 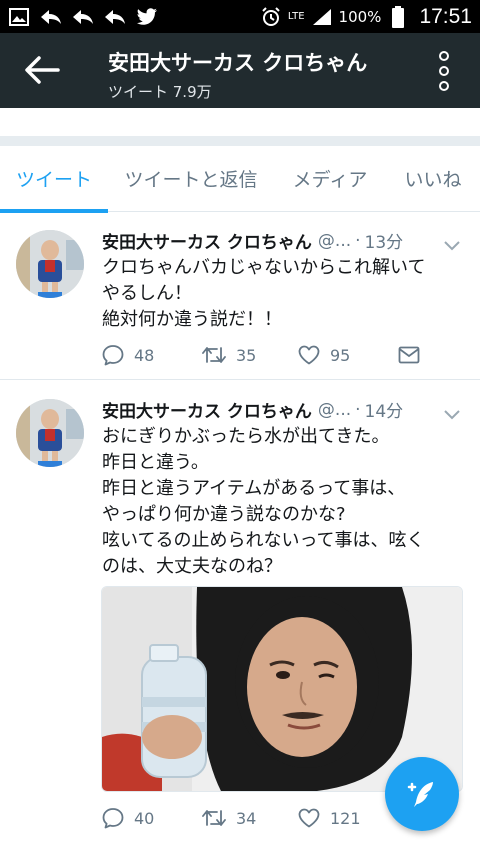 I want to click on network-type-label: LTE, so click(x=296, y=16).